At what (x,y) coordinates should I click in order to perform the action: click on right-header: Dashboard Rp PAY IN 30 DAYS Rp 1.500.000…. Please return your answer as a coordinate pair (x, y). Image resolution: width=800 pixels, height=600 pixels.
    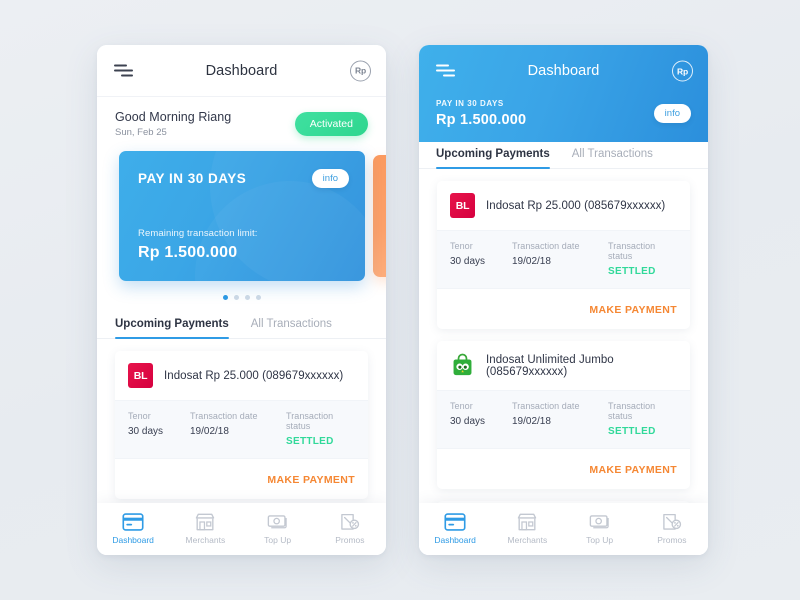
    Looking at the image, I should click on (563, 93).